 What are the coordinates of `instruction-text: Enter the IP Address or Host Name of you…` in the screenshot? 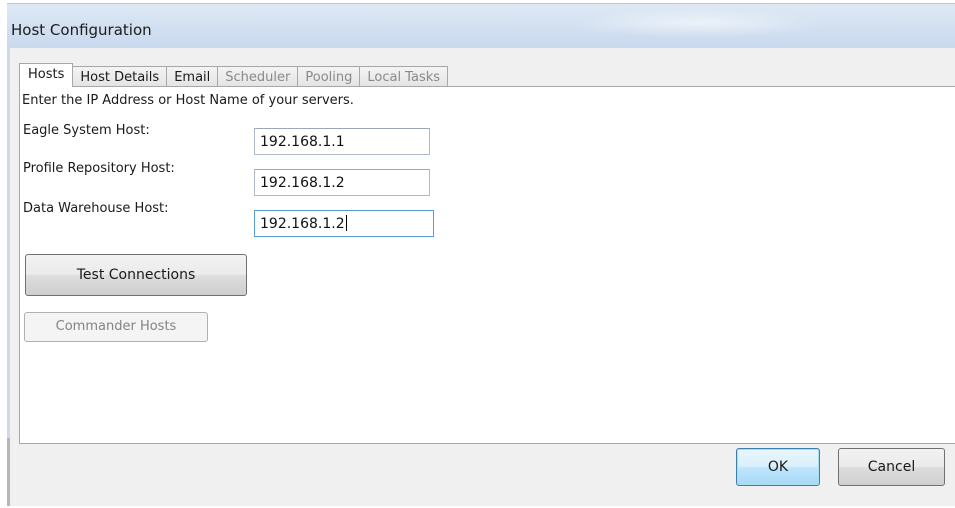 It's located at (188, 100).